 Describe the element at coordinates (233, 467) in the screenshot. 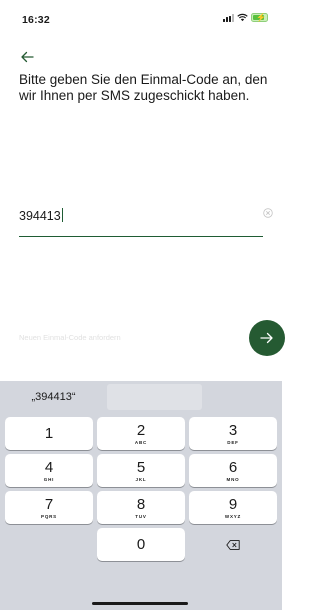

I see `key-digit: 6` at that location.